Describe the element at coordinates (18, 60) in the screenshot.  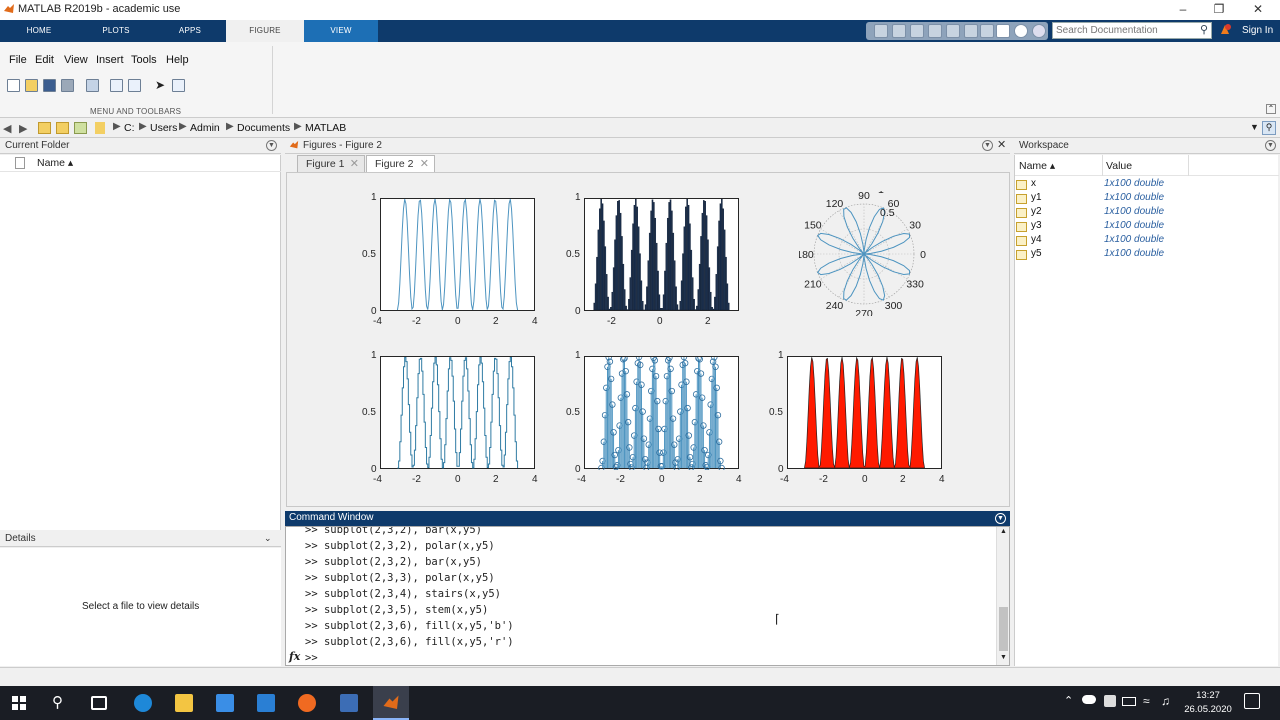
I see `menu-file: File` at that location.